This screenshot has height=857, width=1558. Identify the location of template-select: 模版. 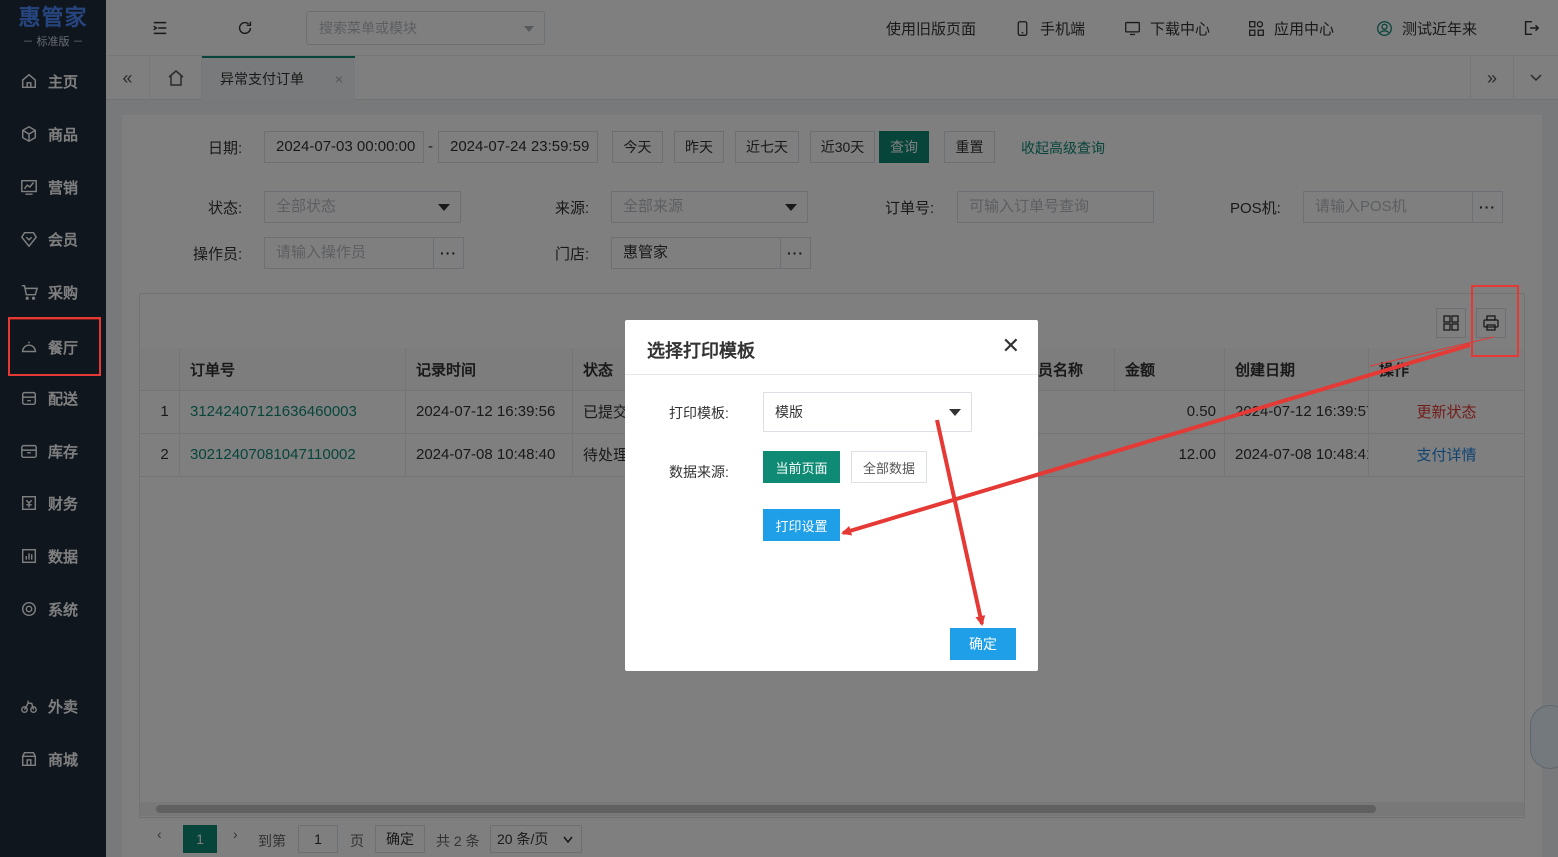
(867, 412).